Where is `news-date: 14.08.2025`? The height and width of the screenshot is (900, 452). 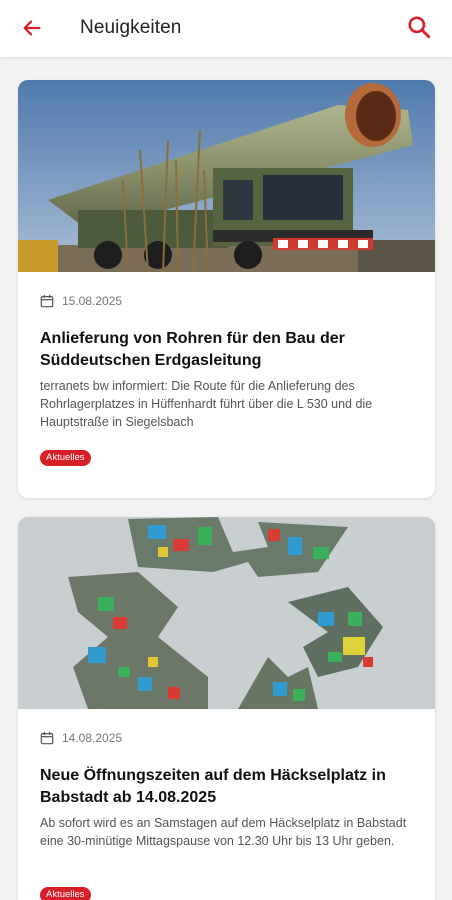
news-date: 14.08.2025 is located at coordinates (92, 738).